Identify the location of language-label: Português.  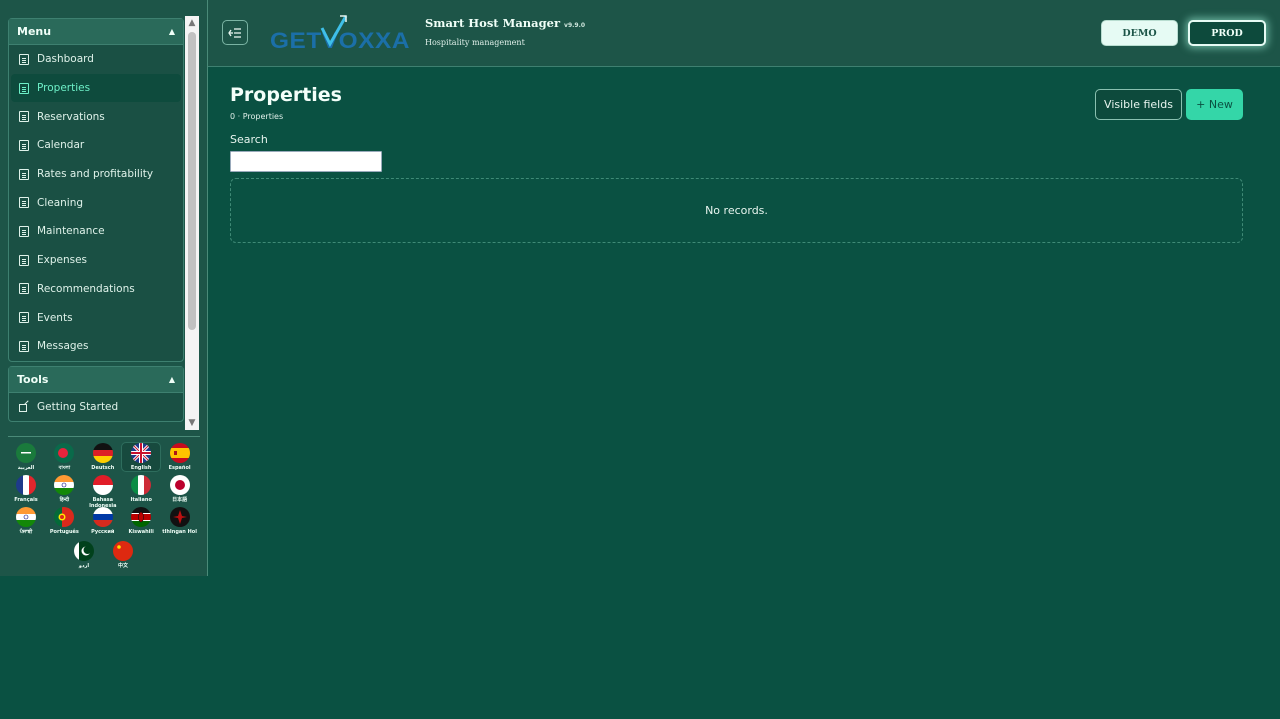
(64, 532).